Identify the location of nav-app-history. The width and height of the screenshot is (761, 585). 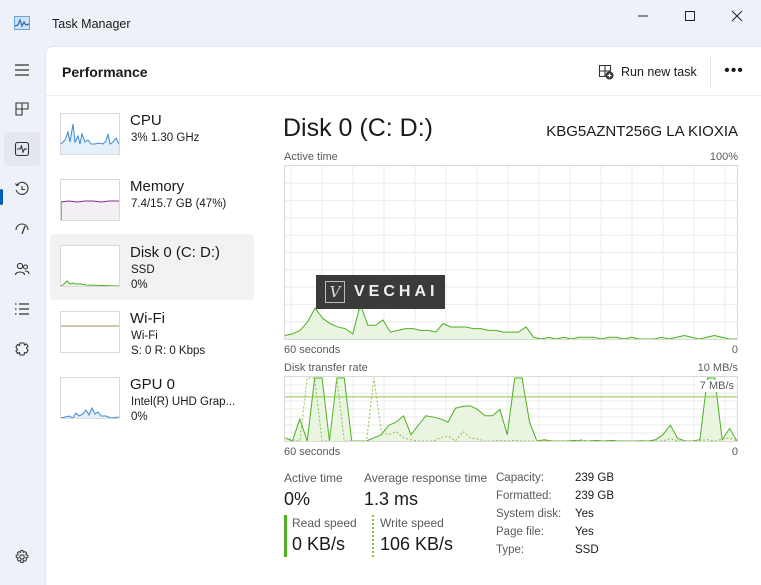
(22, 189).